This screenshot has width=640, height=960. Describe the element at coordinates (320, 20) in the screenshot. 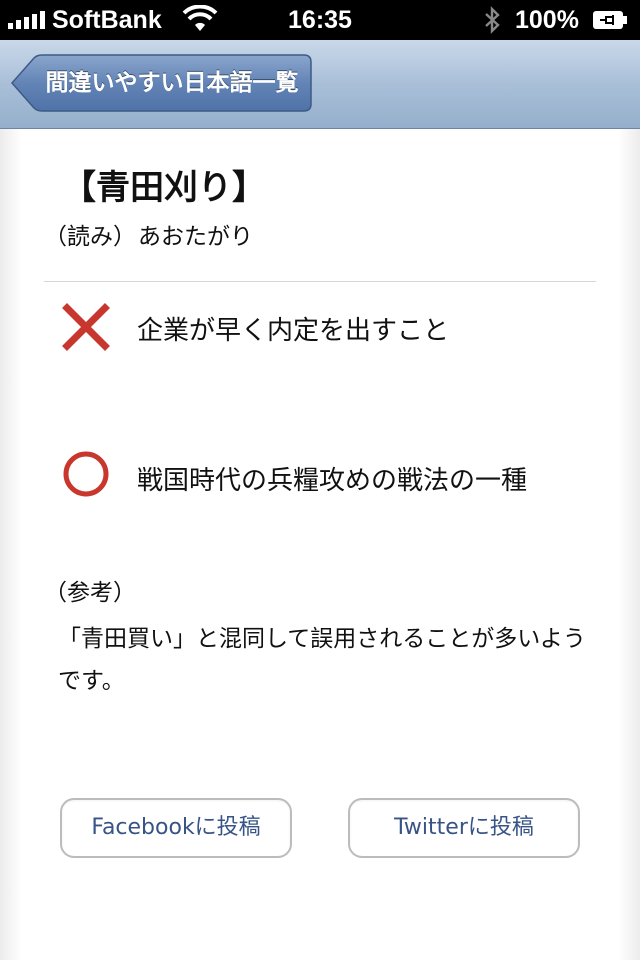

I see `status-bar: SoftBank 16:35 100%` at that location.